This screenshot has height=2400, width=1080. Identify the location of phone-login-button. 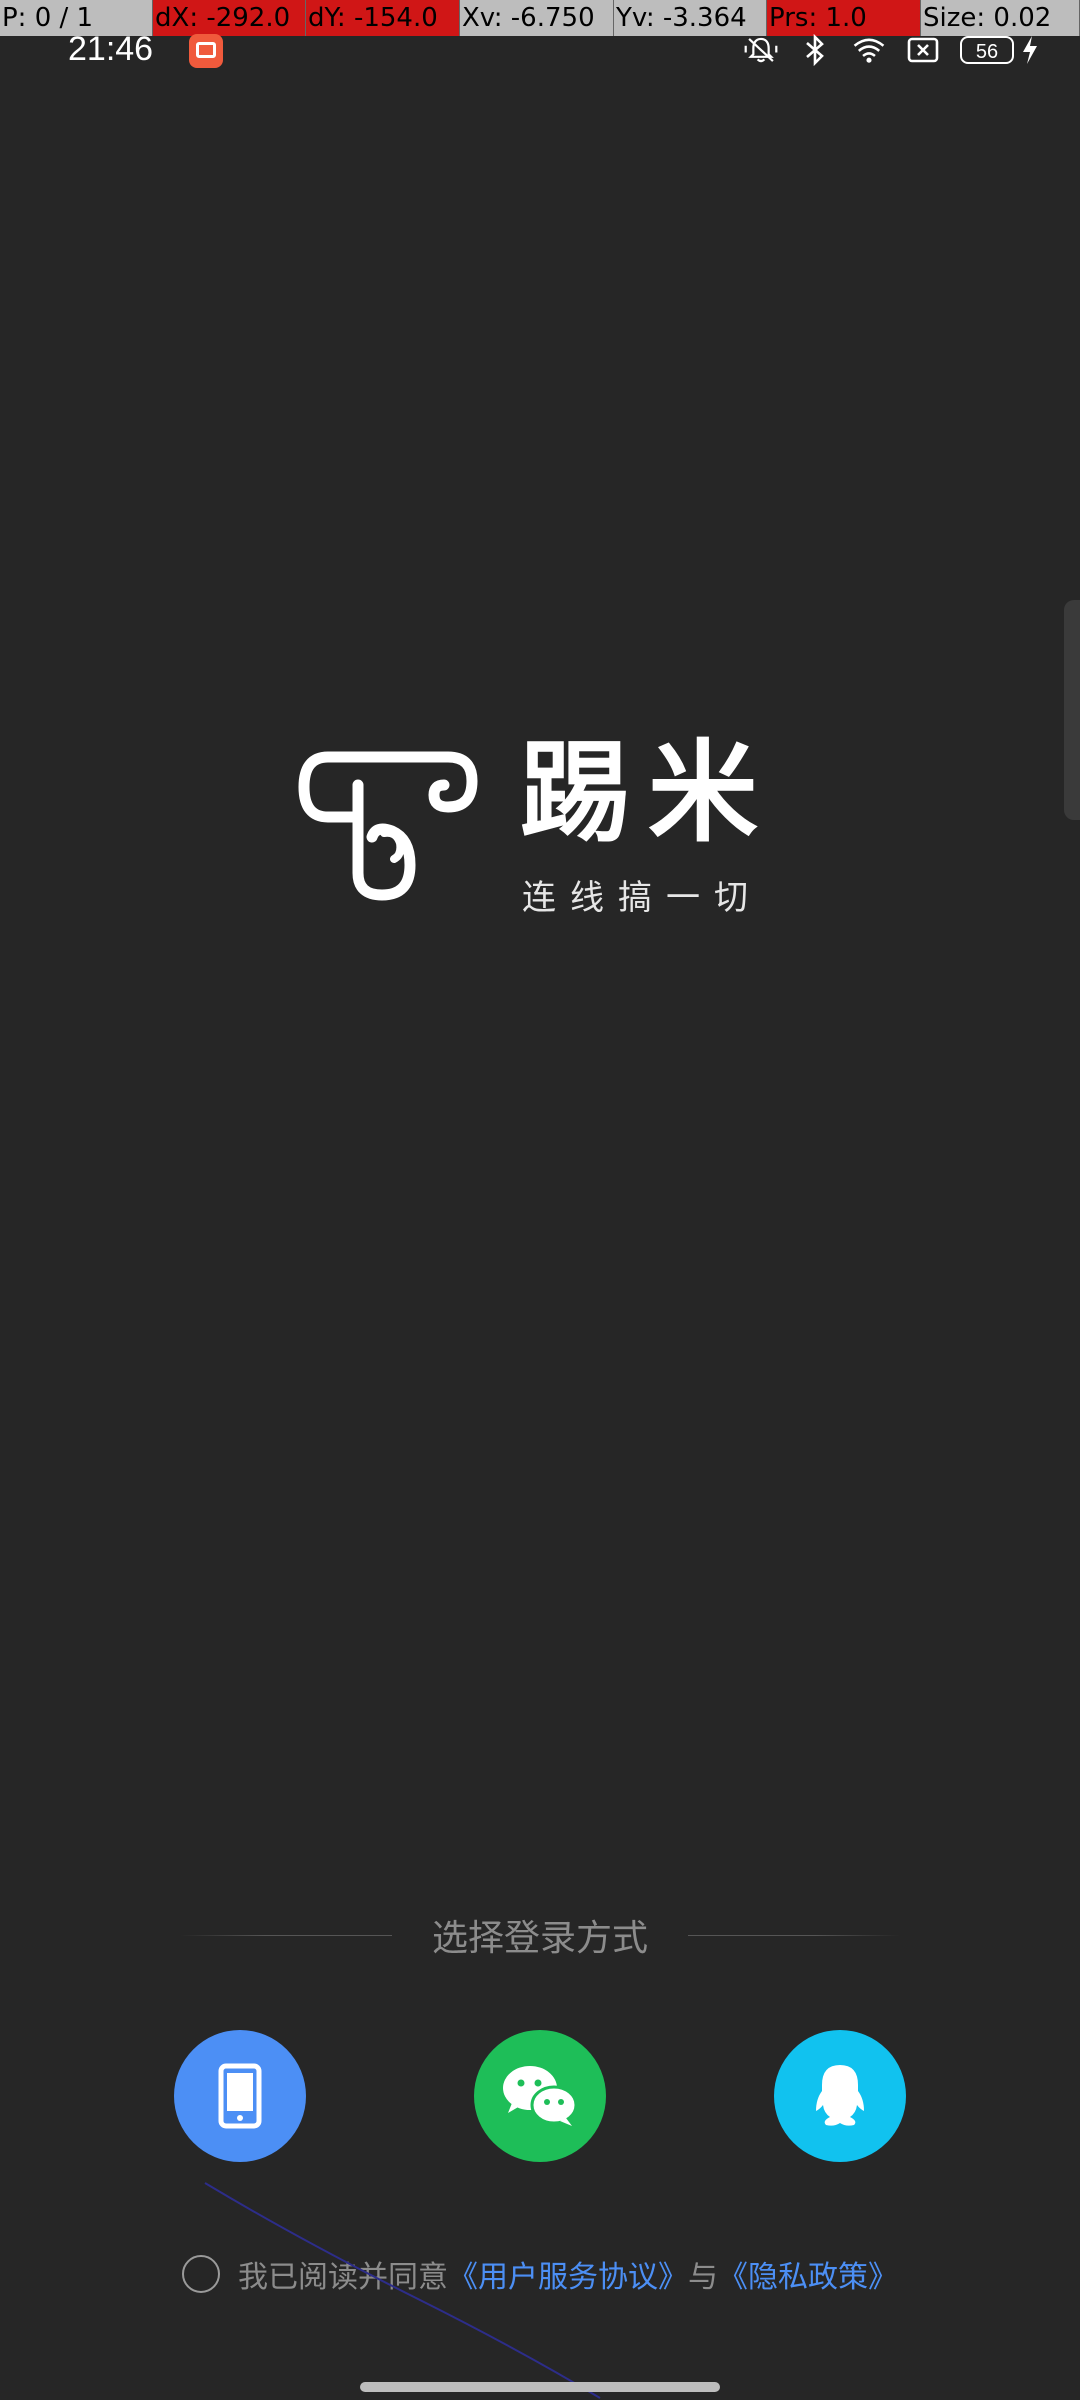
(240, 2096).